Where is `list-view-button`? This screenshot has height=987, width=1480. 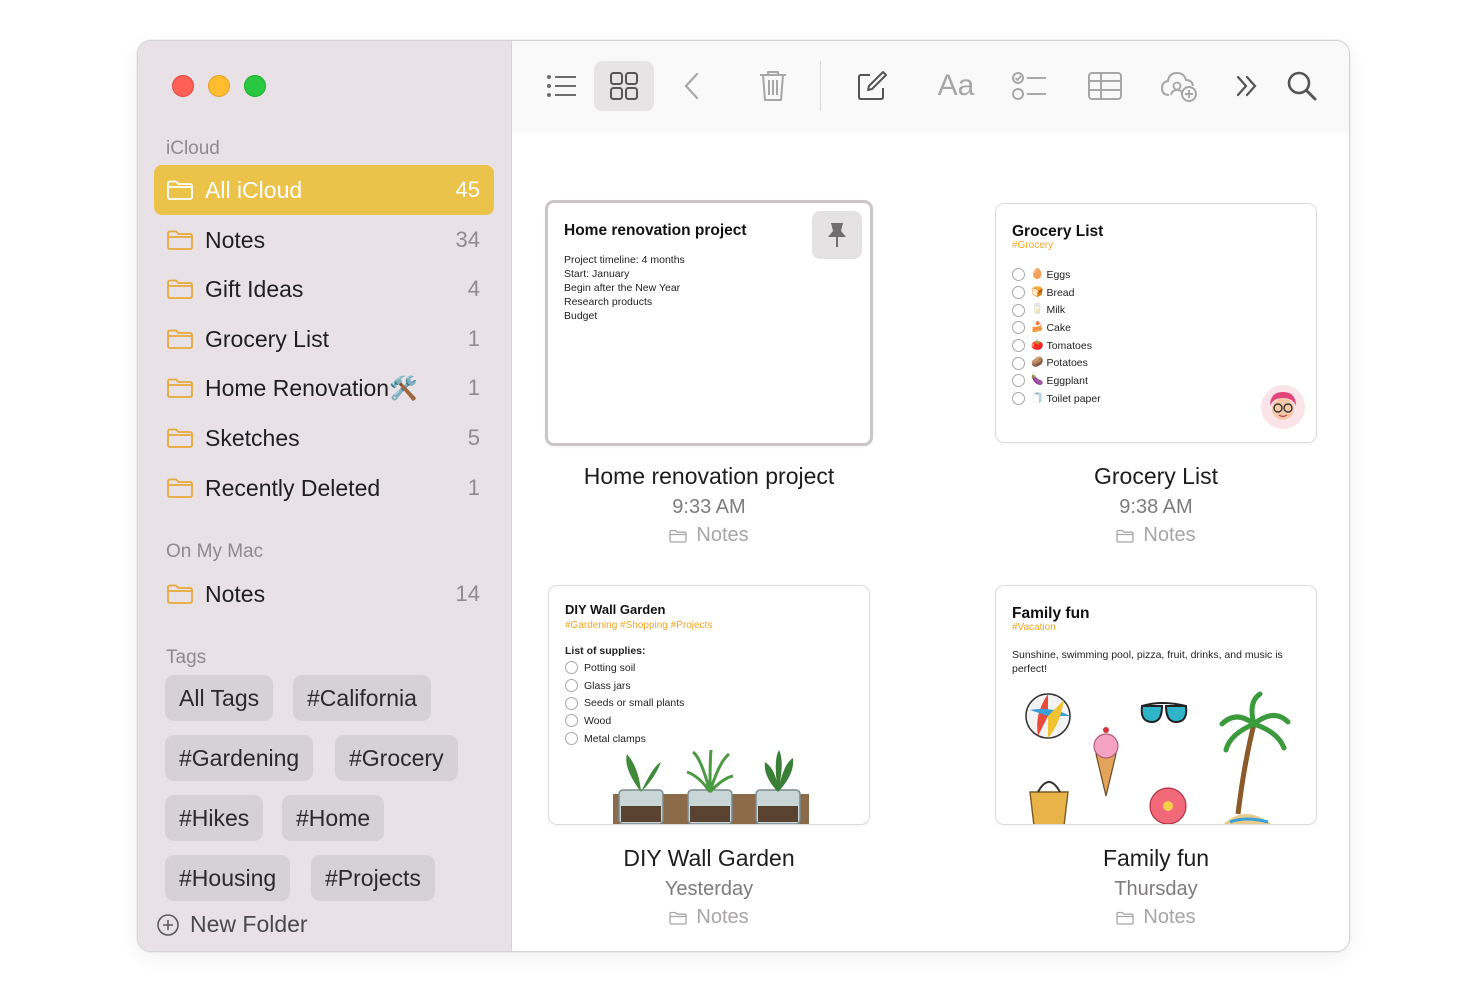 list-view-button is located at coordinates (562, 86).